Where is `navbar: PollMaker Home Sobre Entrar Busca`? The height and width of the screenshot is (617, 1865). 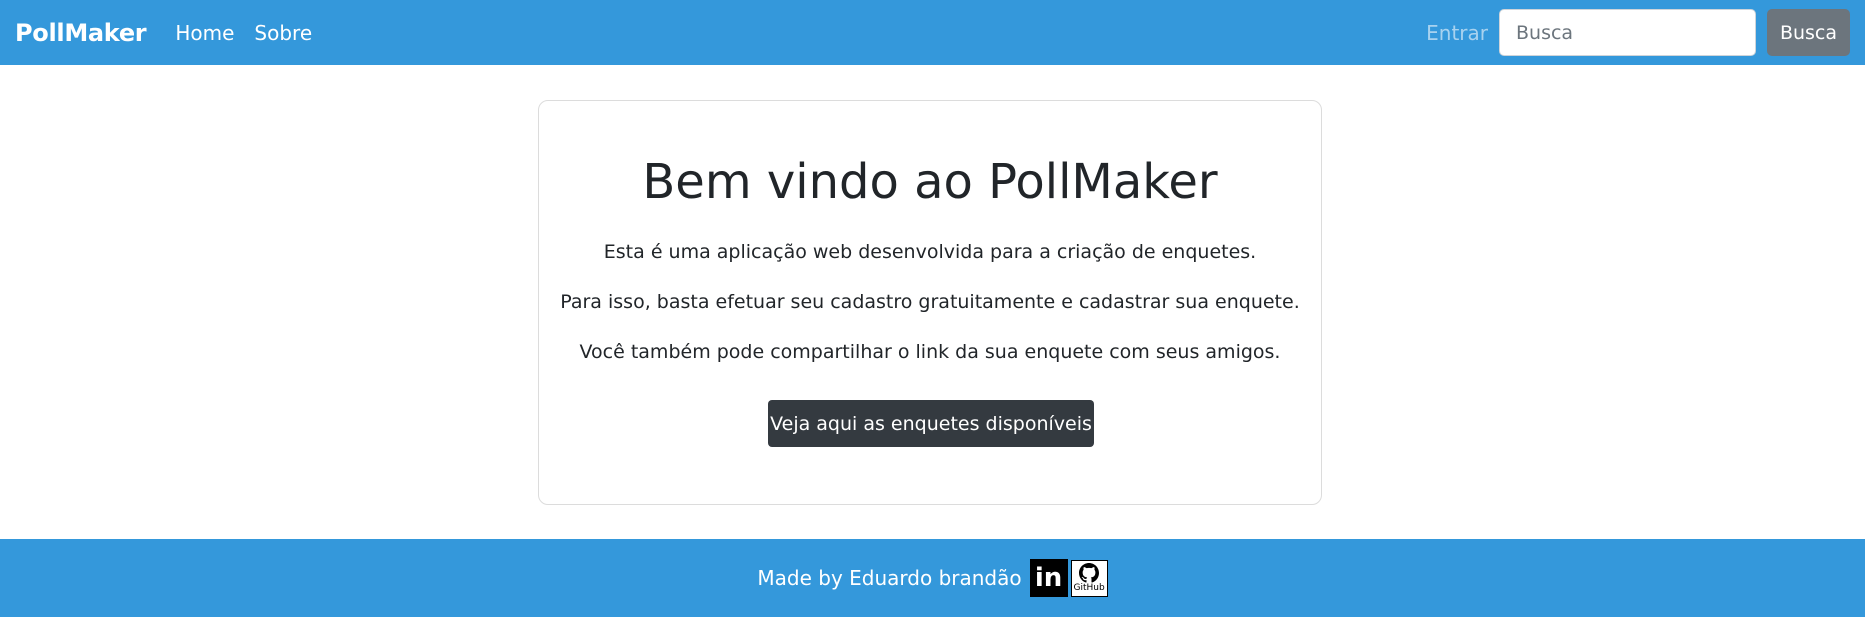
navbar: PollMaker Home Sobre Entrar Busca is located at coordinates (932, 32).